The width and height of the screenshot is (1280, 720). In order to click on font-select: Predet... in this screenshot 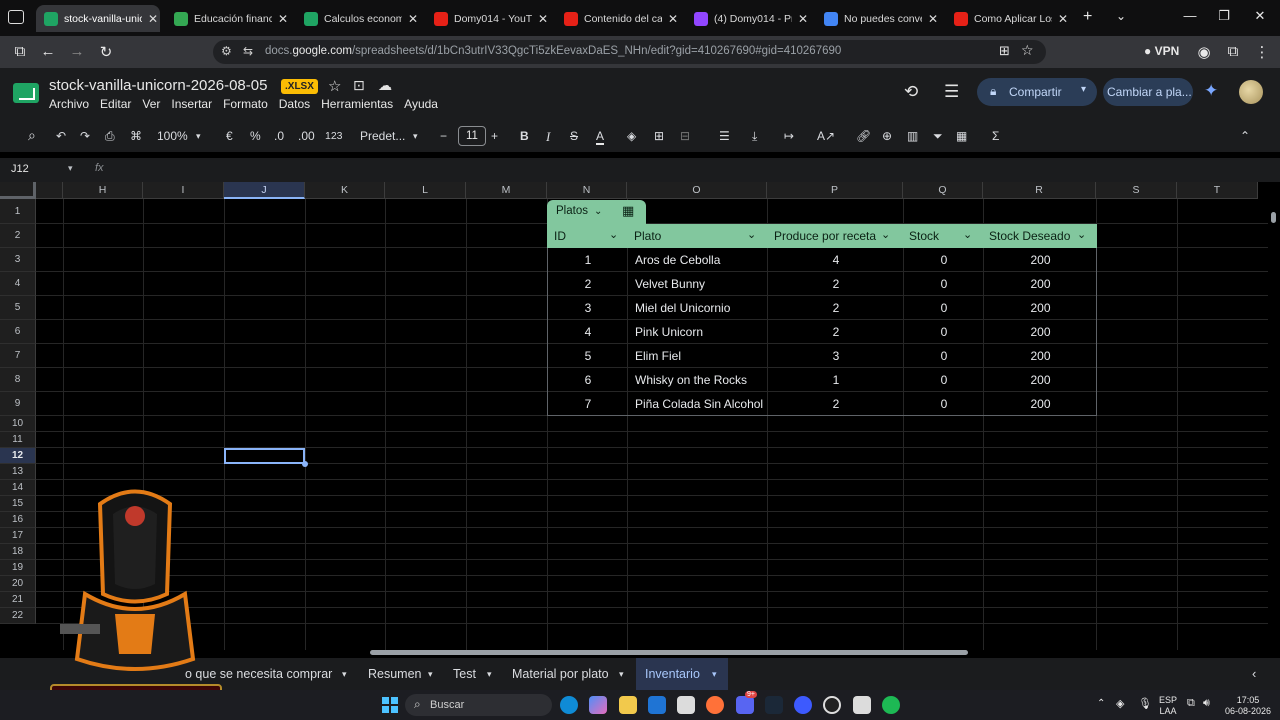, I will do `click(382, 136)`.